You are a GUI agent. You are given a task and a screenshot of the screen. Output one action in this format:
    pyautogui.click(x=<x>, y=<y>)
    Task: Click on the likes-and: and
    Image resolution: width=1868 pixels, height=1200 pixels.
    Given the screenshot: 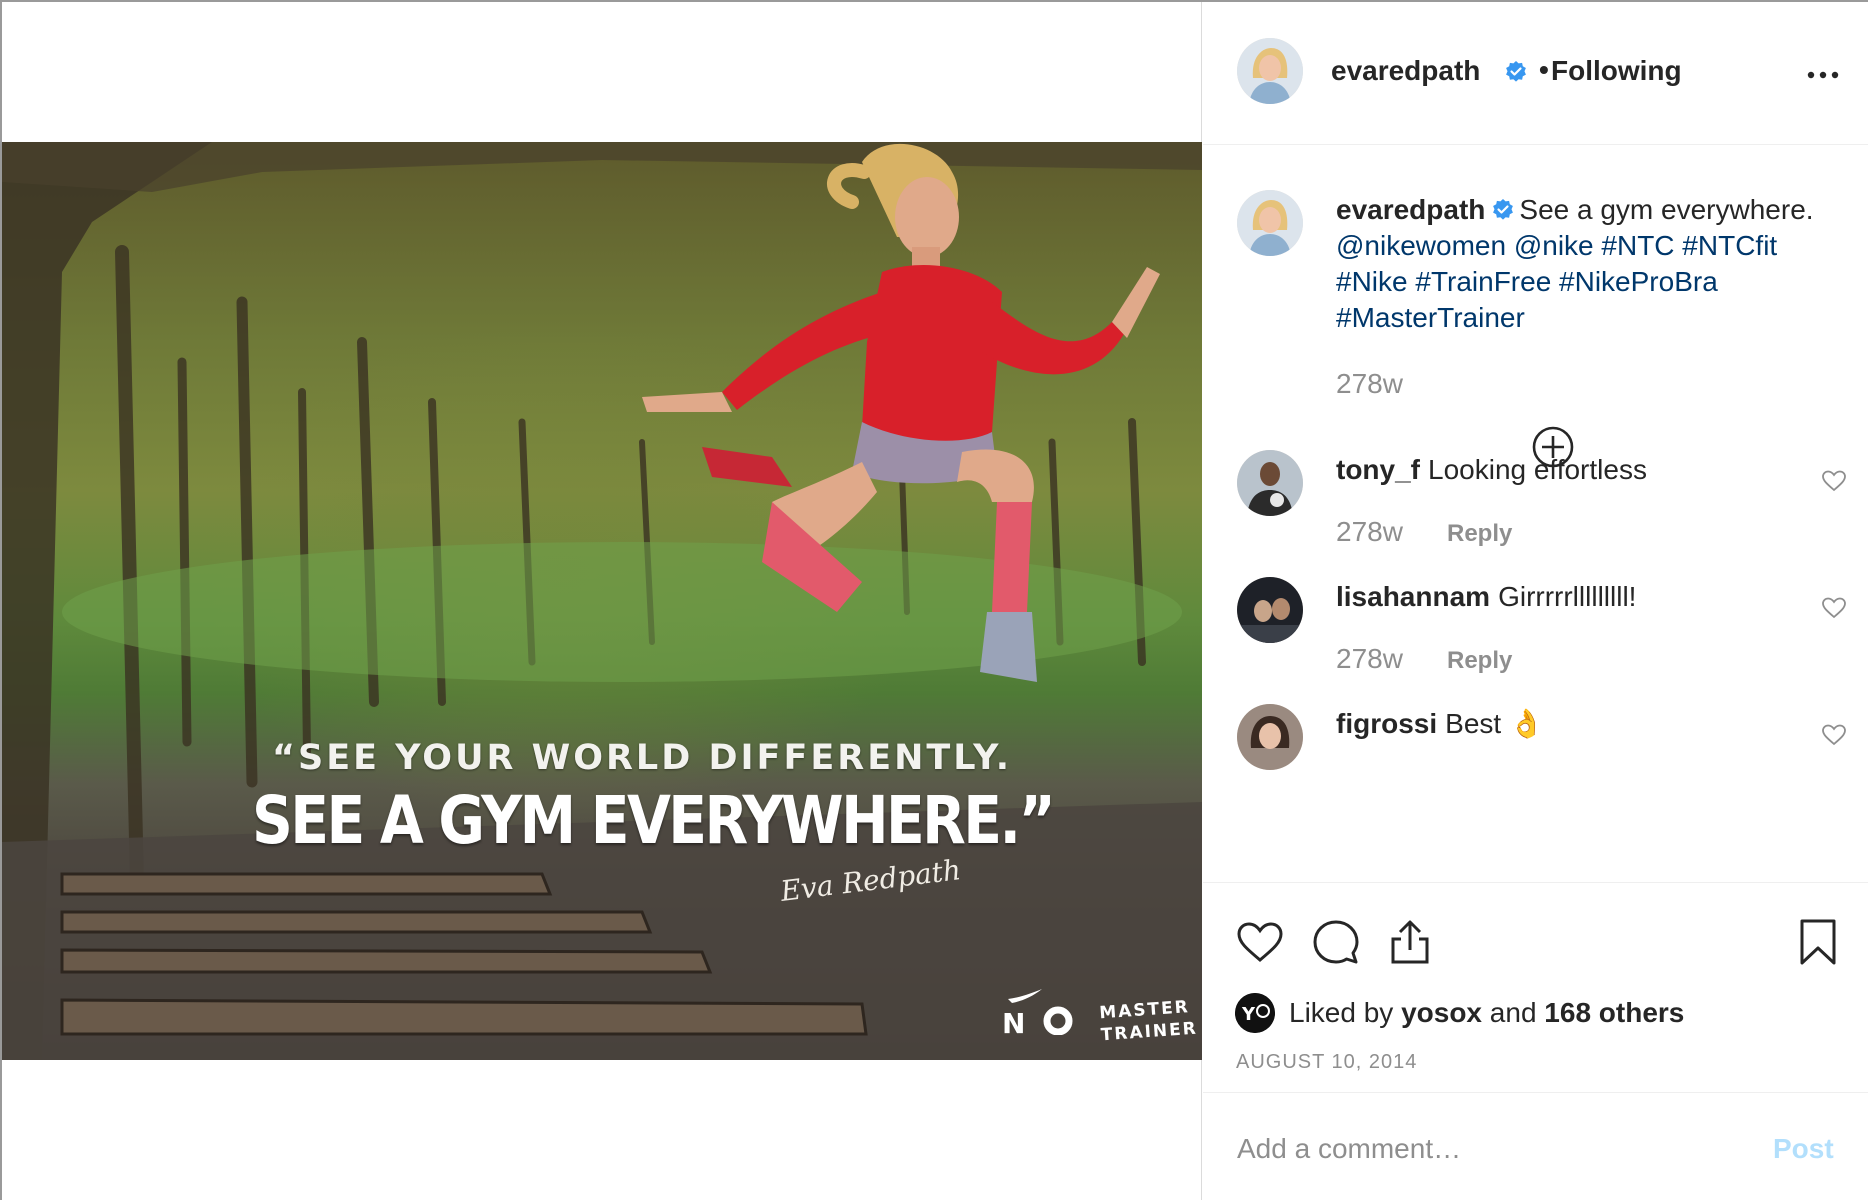 What is the action you would take?
    pyautogui.click(x=1513, y=1012)
    